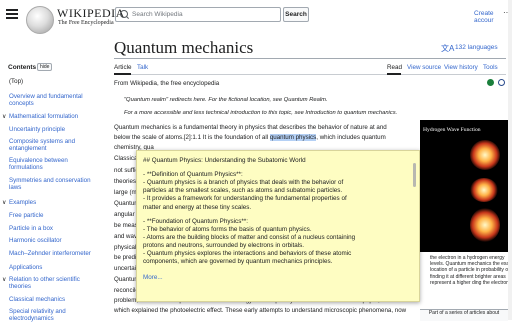 The image size is (512, 323). Describe the element at coordinates (394, 67) in the screenshot. I see `tab-read: Read` at that location.